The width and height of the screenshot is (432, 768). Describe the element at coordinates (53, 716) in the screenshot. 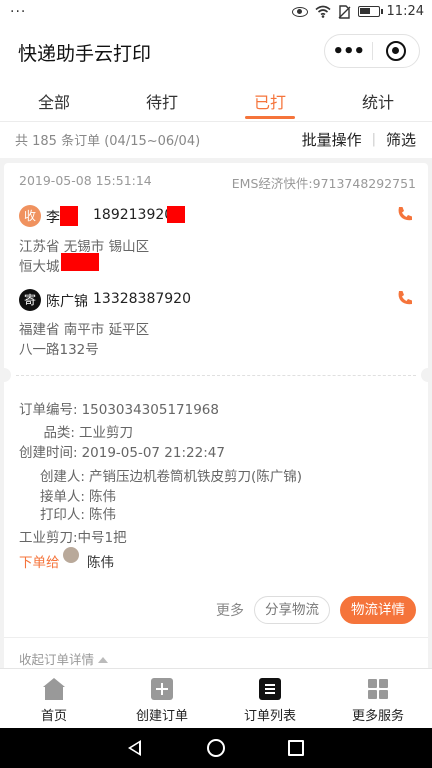

I see `nav-label: 首页` at that location.